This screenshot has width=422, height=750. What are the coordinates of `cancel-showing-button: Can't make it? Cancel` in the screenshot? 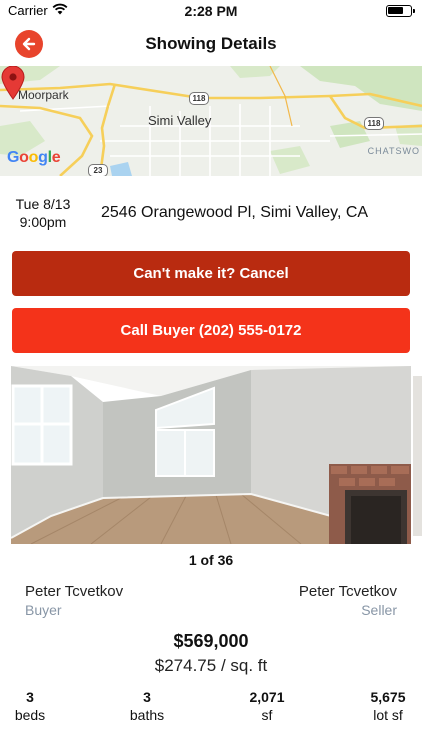 It's located at (211, 273).